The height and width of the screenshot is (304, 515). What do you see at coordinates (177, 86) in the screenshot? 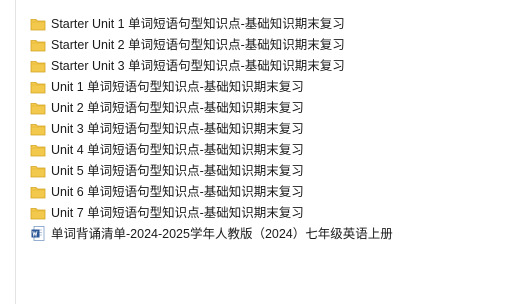
I see `file-name: Unit 1 单词短语句型知识点-基础知识期末复习` at bounding box center [177, 86].